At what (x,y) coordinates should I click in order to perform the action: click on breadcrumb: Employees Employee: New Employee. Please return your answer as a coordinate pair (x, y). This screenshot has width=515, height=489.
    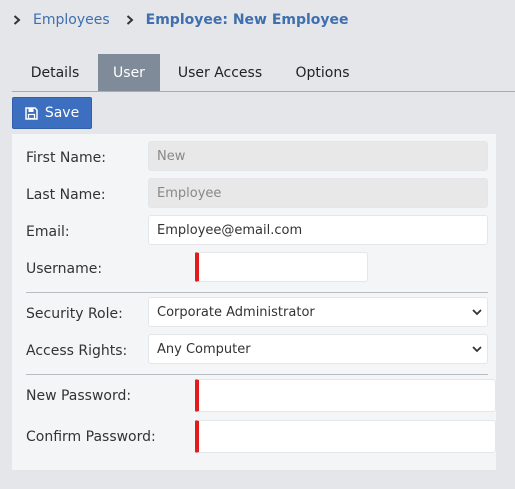
    Looking at the image, I should click on (179, 20).